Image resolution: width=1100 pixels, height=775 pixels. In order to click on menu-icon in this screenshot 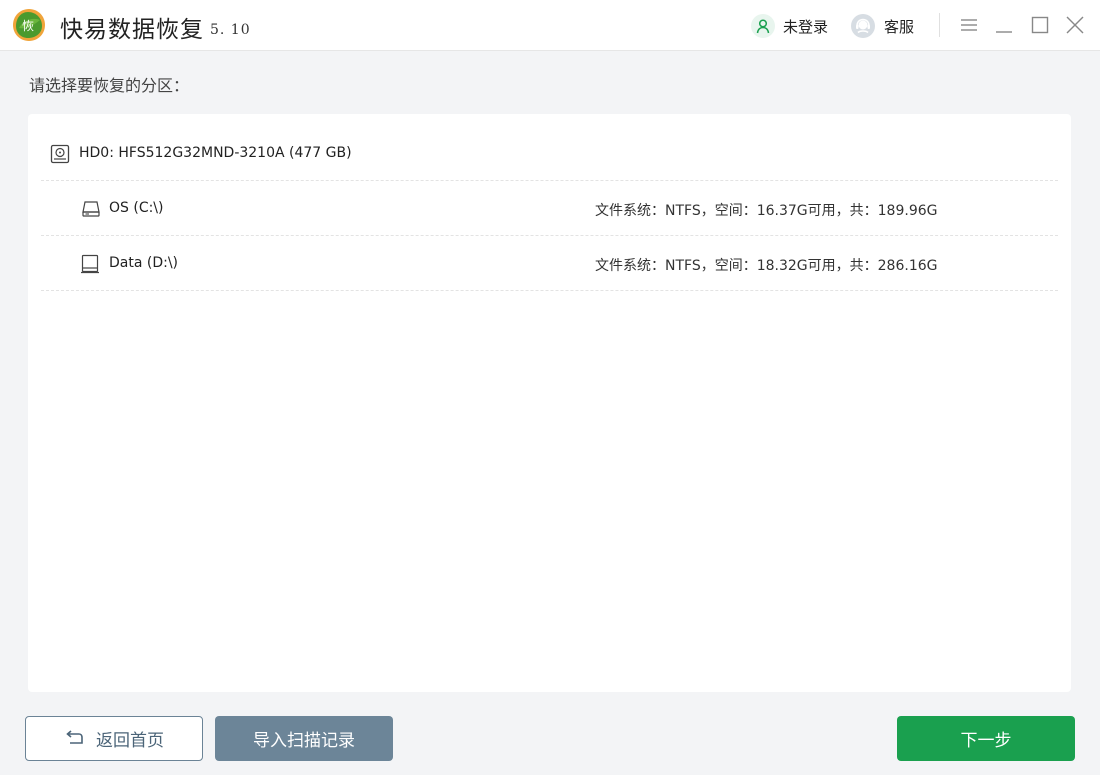, I will do `click(969, 25)`.